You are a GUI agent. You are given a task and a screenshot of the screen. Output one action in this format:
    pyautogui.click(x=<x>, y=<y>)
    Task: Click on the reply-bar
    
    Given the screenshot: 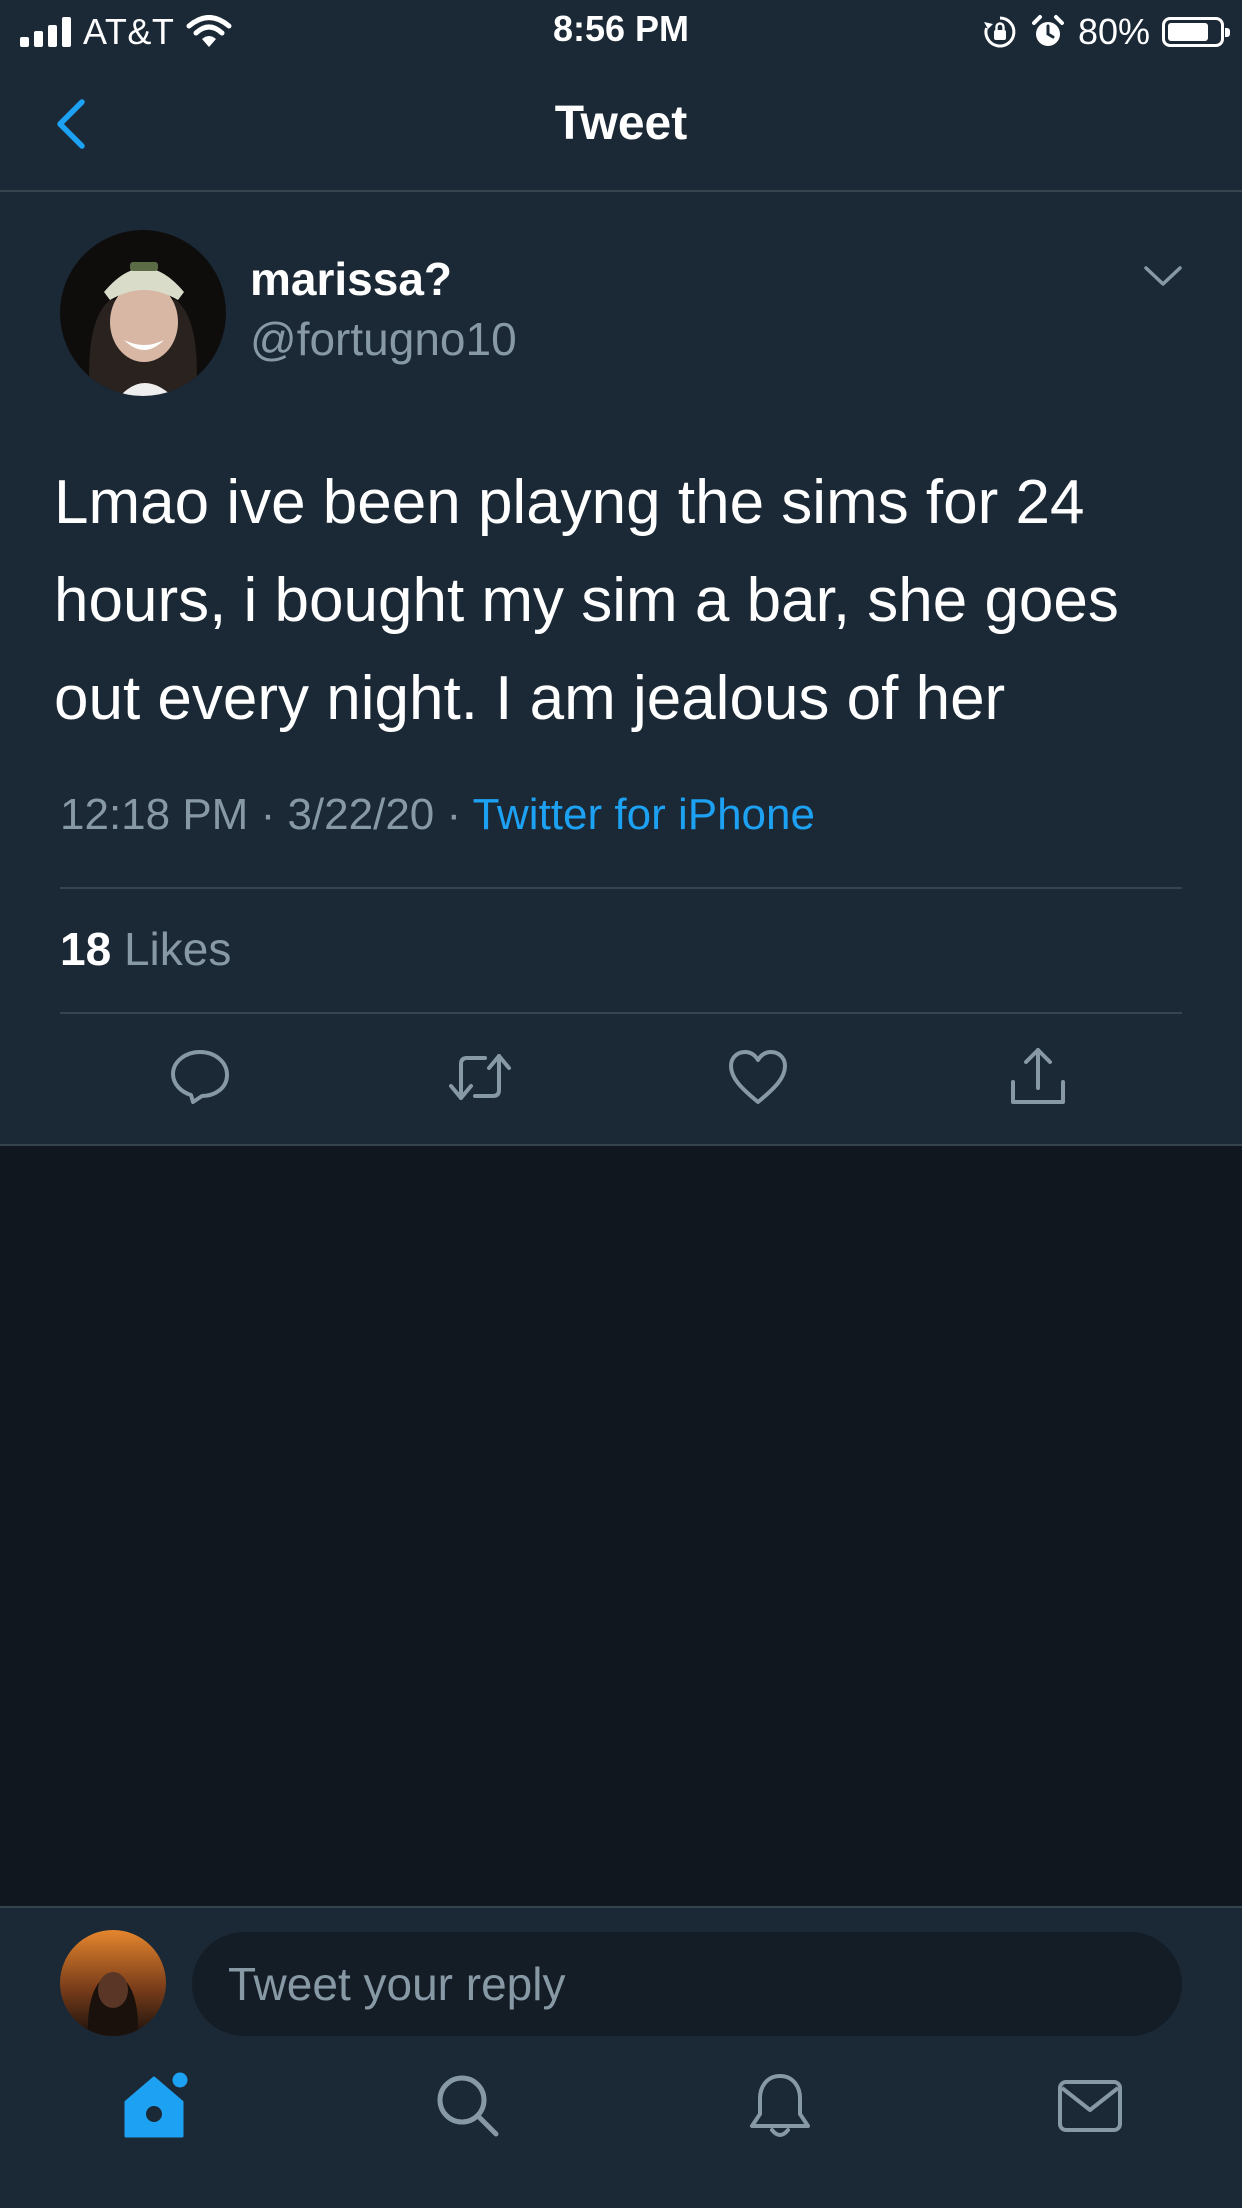 What is the action you would take?
    pyautogui.click(x=621, y=1972)
    